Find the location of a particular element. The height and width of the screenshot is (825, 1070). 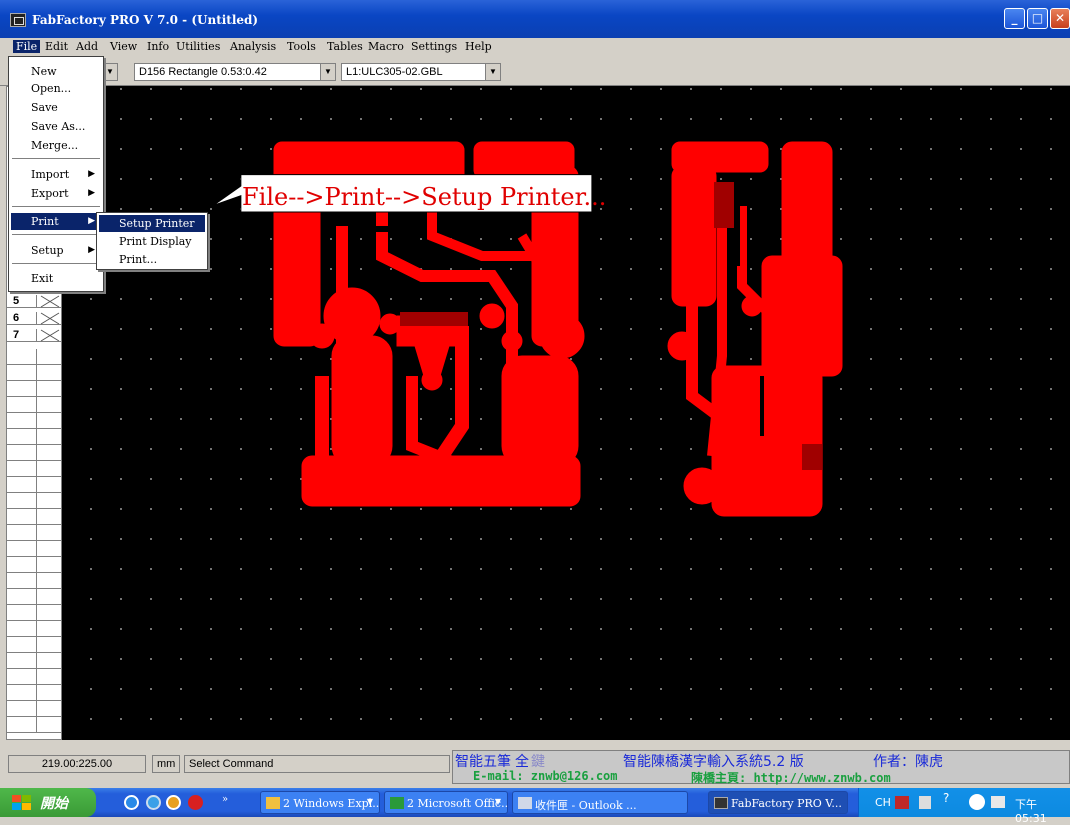

ime-mode: 智能五筆 is located at coordinates (483, 761).